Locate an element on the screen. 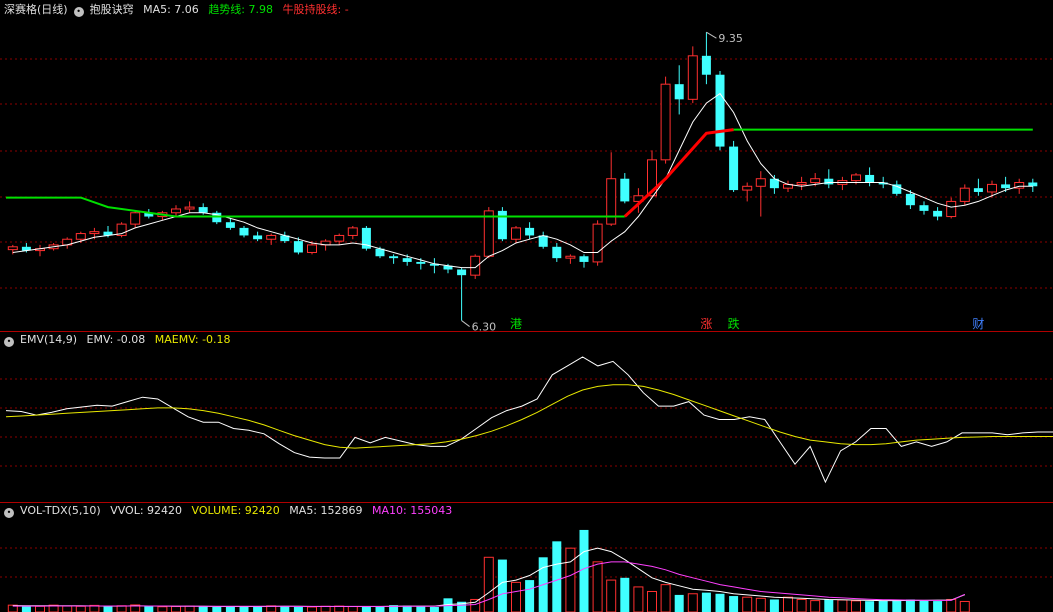 The width and height of the screenshot is (1053, 612). signal-marker: 涨 is located at coordinates (706, 323).